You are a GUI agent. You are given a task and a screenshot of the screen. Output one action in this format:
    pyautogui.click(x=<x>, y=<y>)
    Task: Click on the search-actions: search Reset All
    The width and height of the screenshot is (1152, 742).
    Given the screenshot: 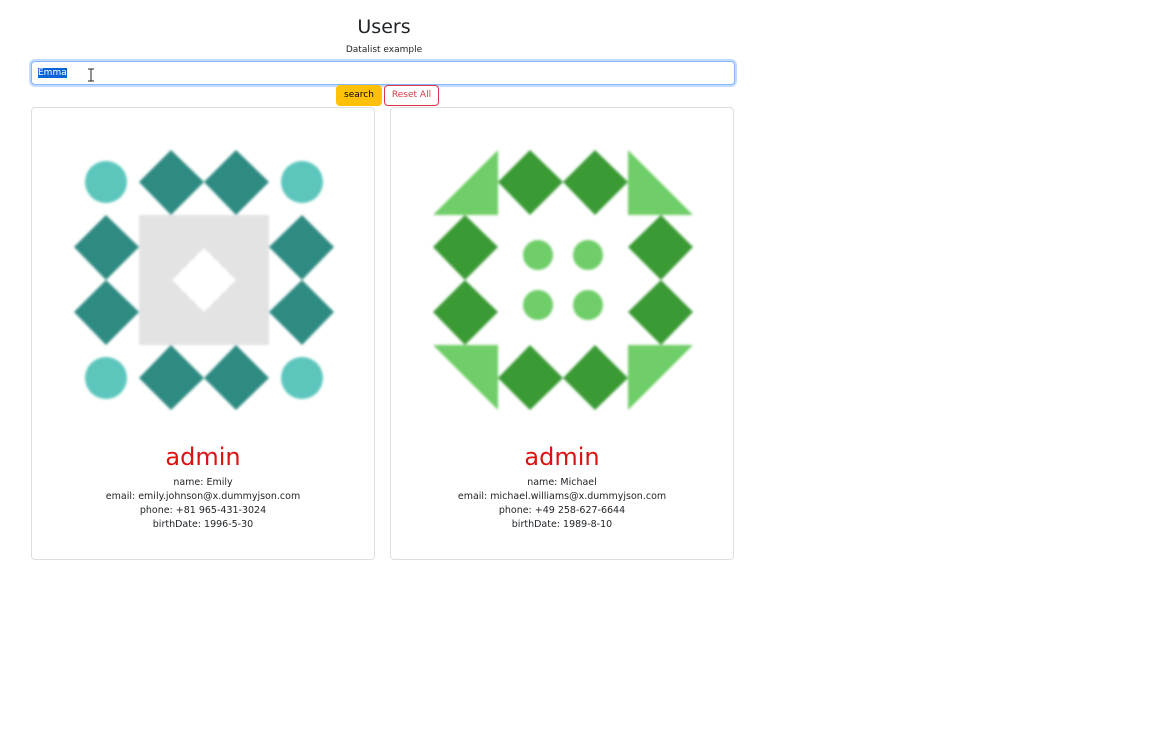 What is the action you would take?
    pyautogui.click(x=388, y=95)
    